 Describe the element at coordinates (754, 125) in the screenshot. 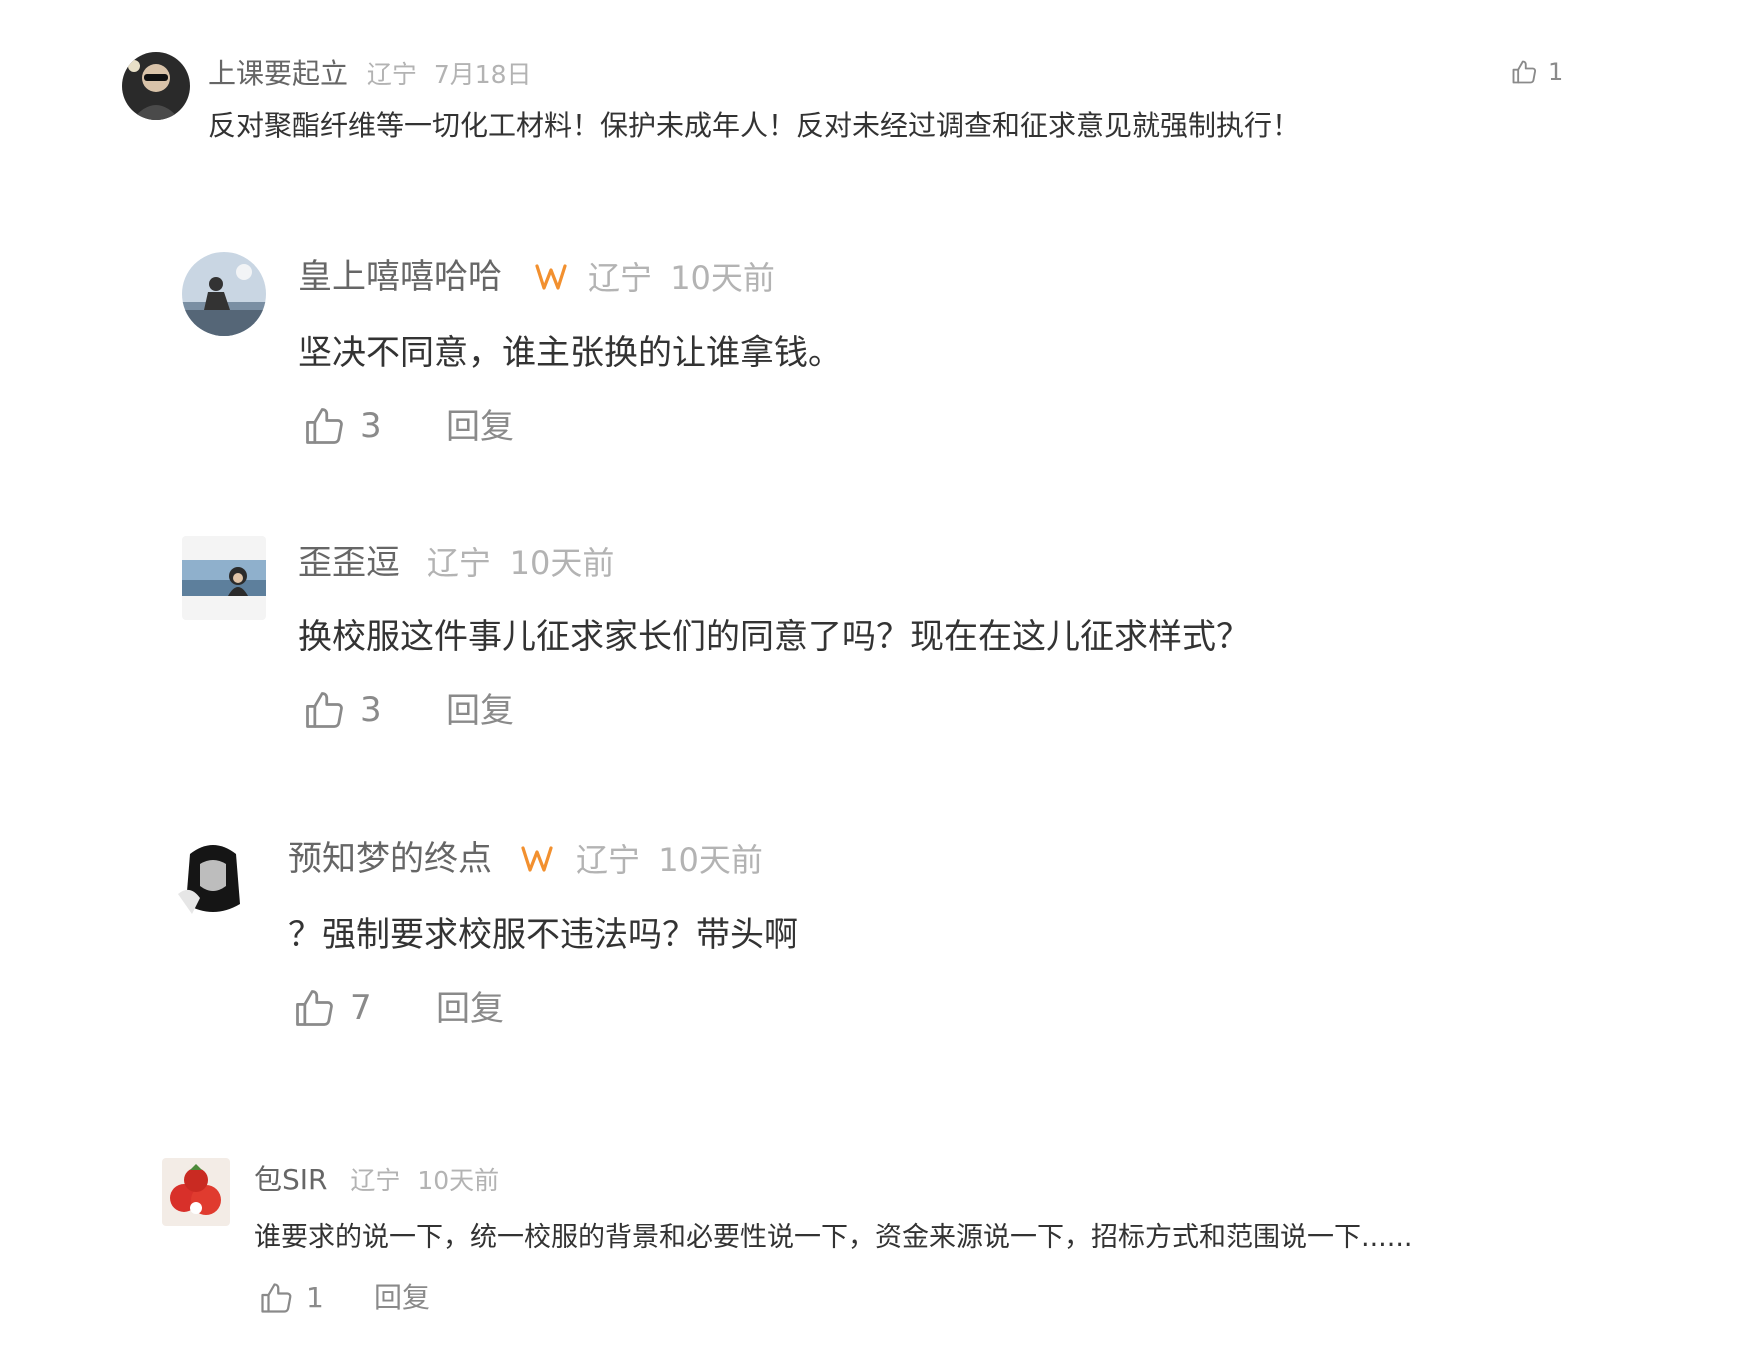

I see `comment-text: 反对聚酯纤维等一切化工材料！保护未成年人！反对未经过调查和征求意见就强制执行！` at that location.